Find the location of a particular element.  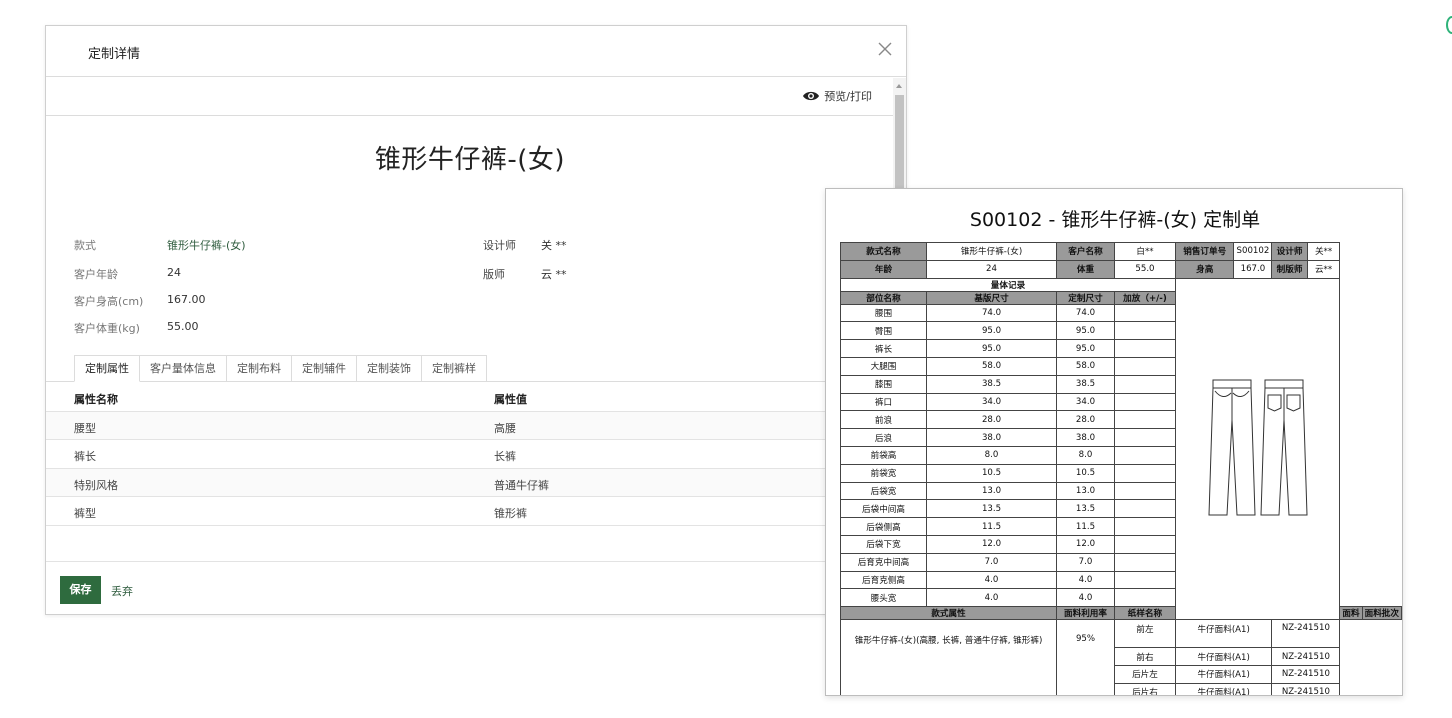

base-size: 8.0 is located at coordinates (991, 455).